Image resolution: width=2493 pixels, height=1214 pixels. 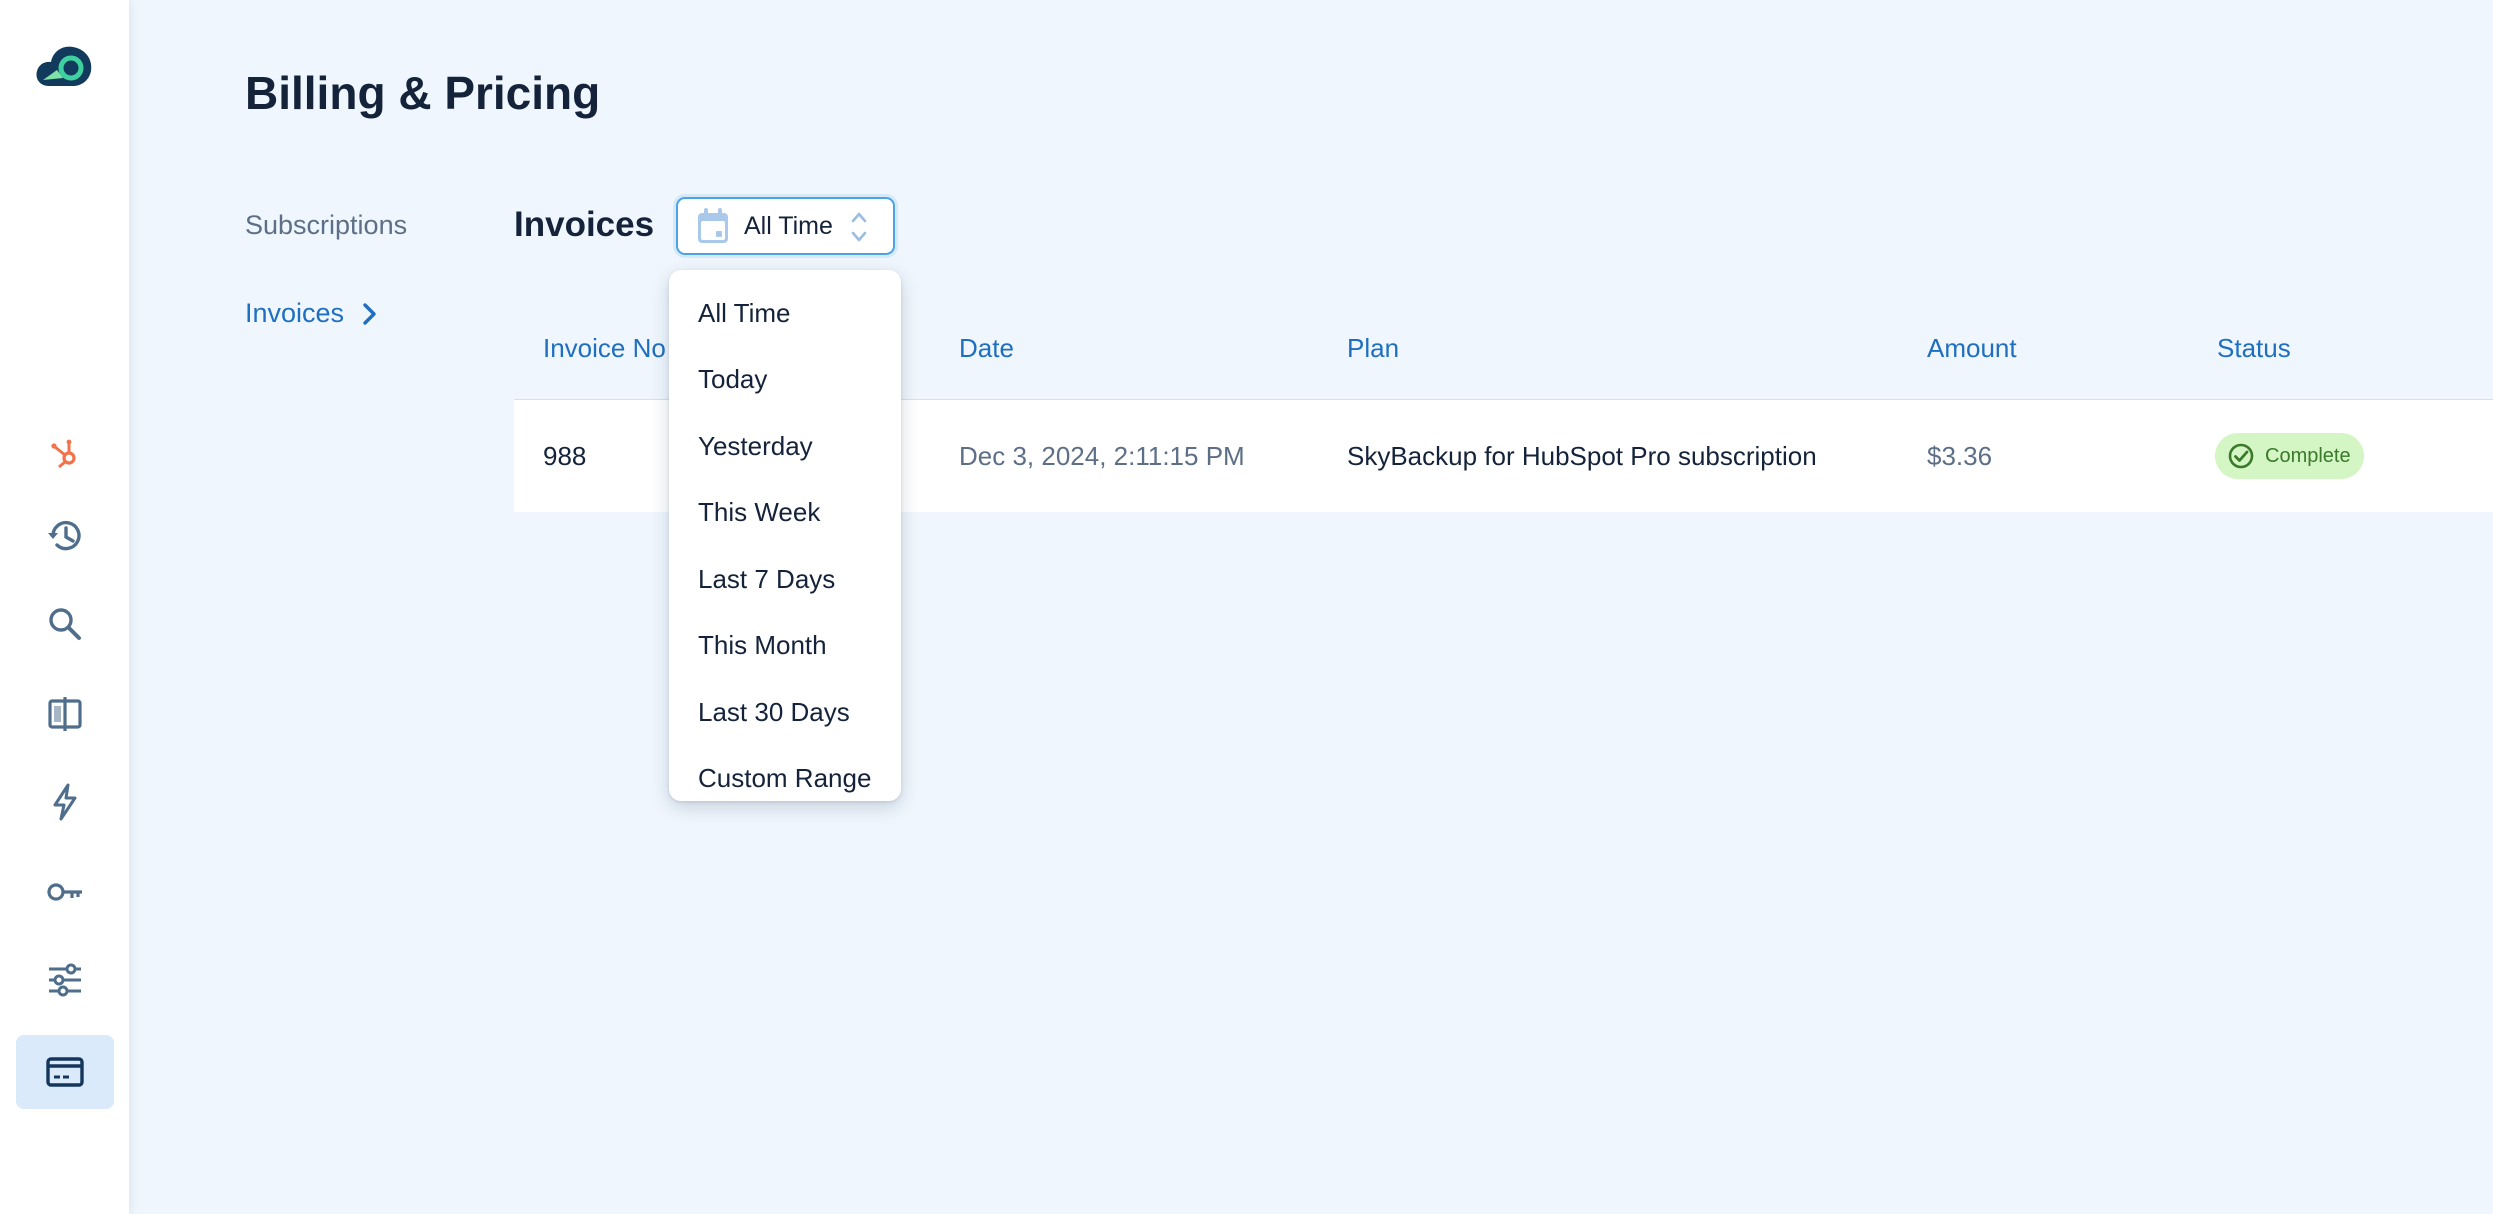 I want to click on calendar-icon, so click(x=713, y=225).